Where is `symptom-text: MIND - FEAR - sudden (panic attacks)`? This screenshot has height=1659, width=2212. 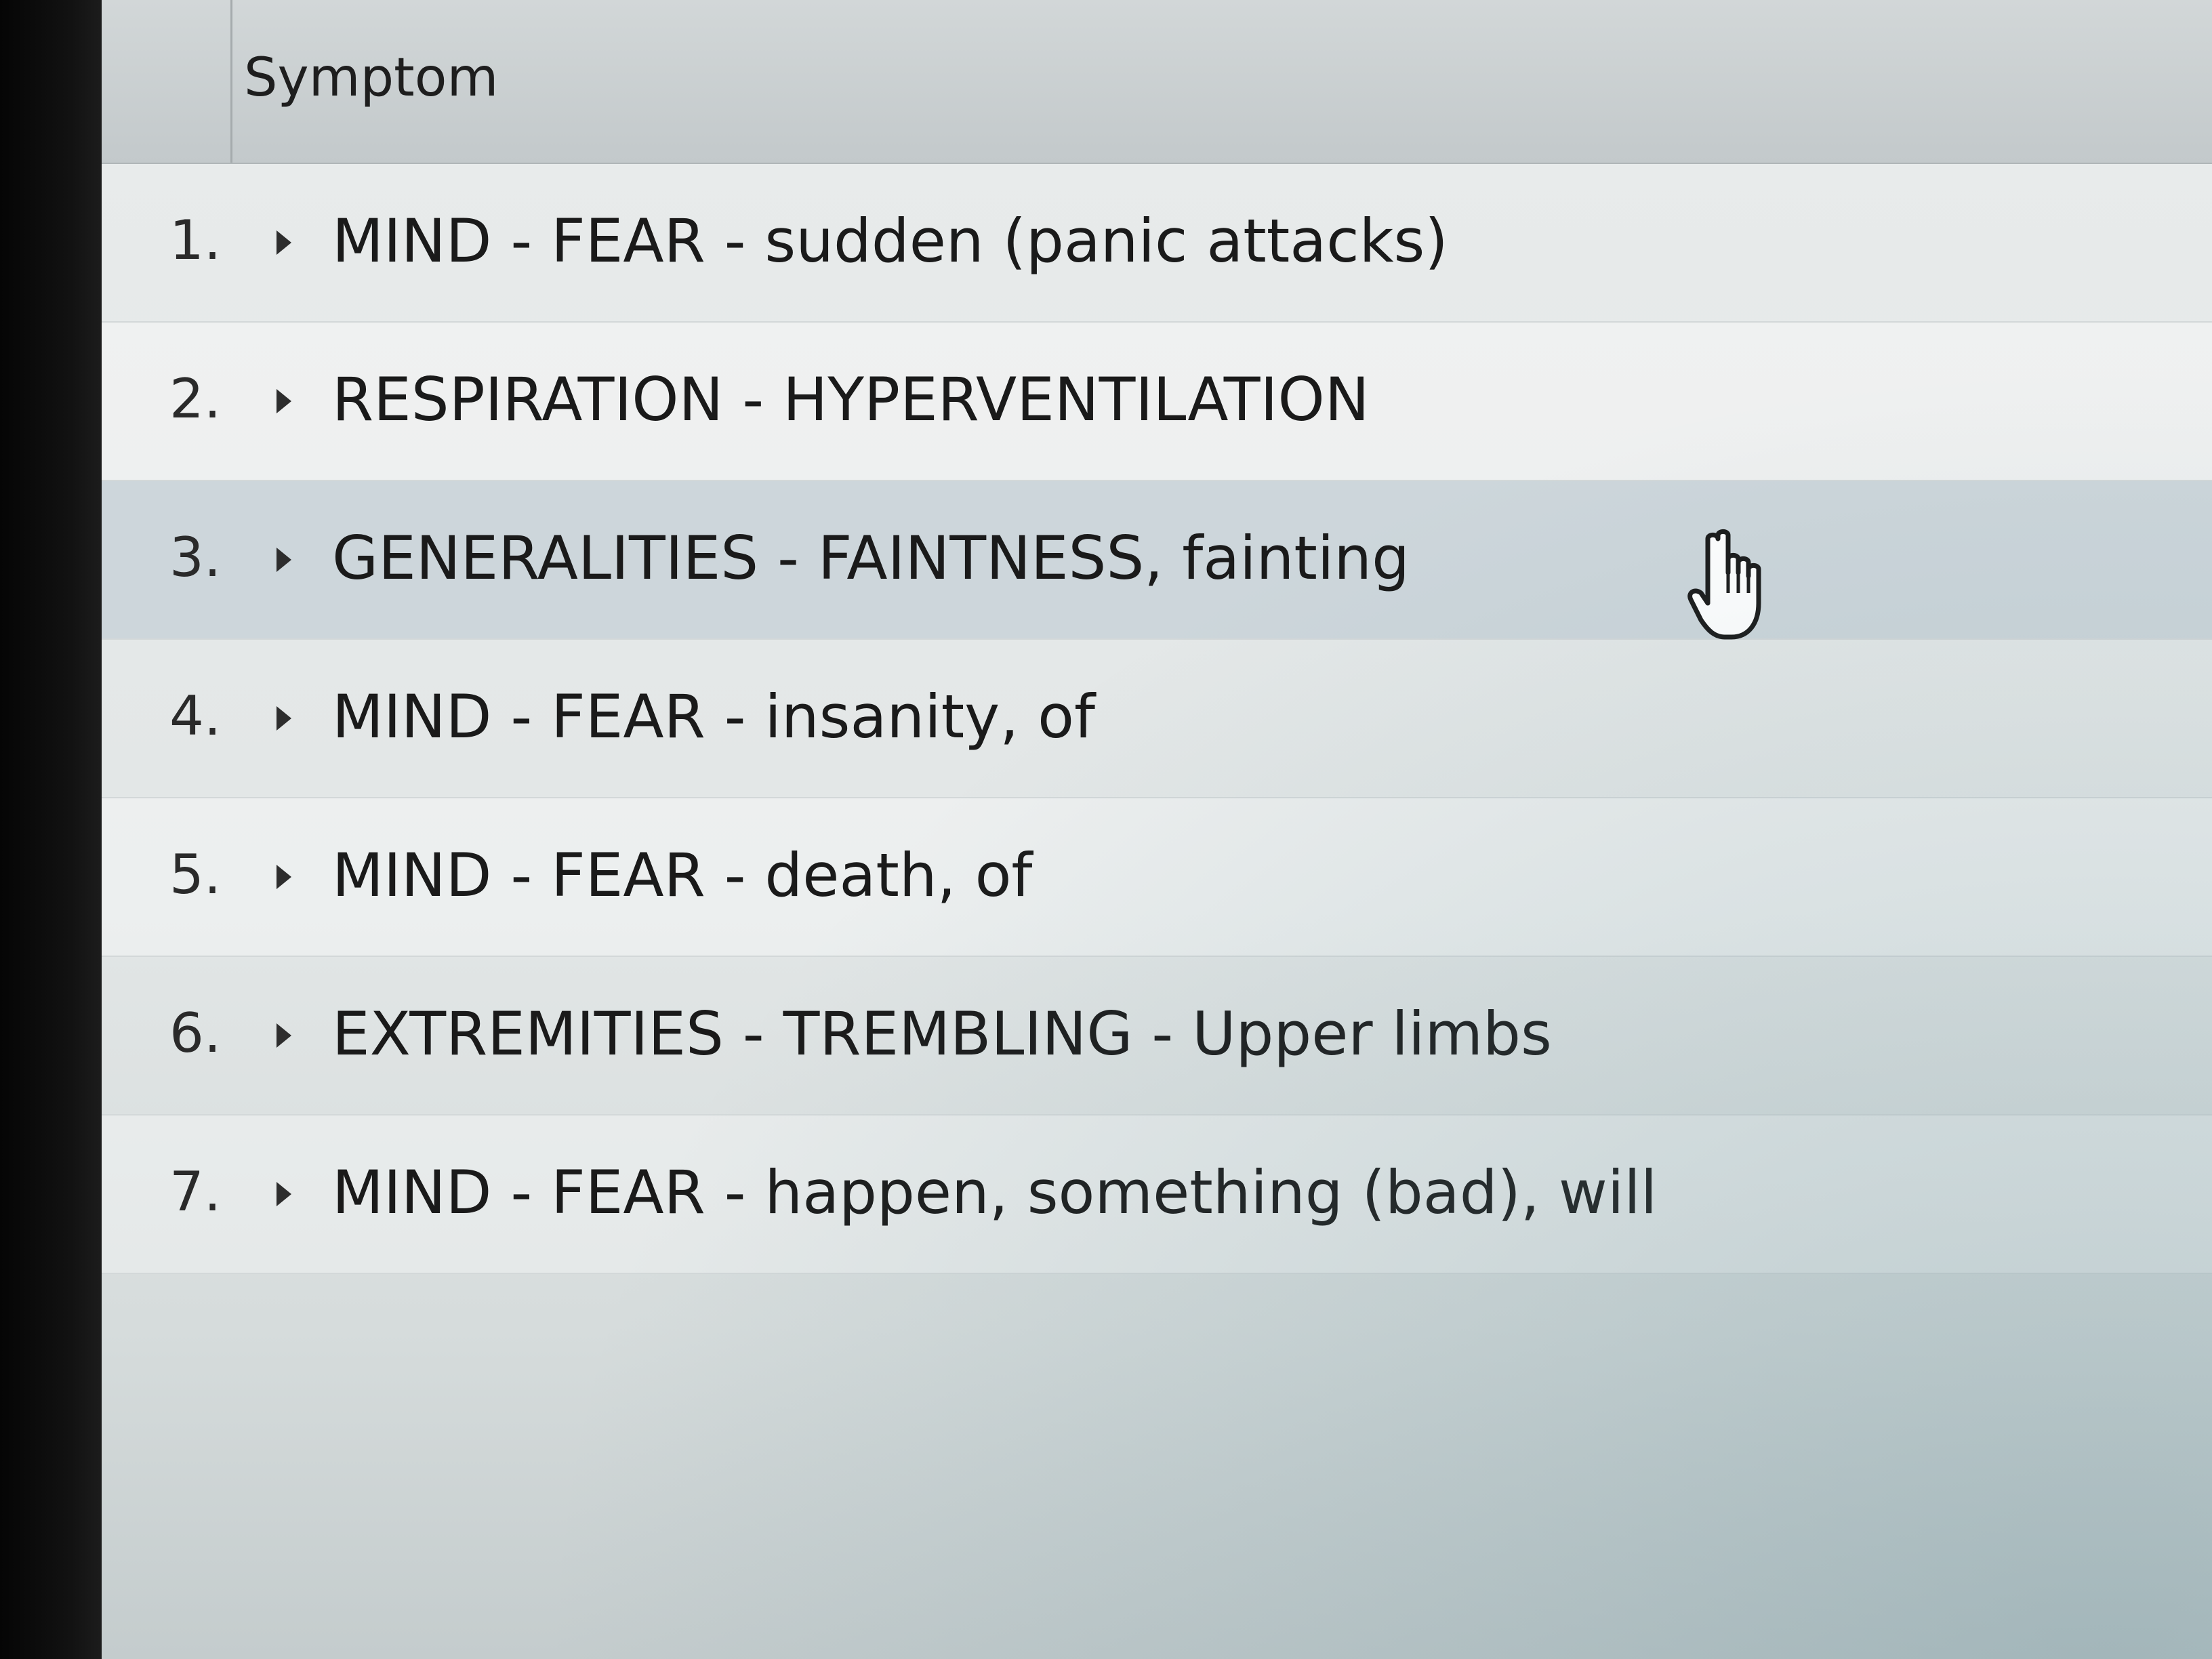
symptom-text: MIND - FEAR - sudden (panic attacks) is located at coordinates (890, 241).